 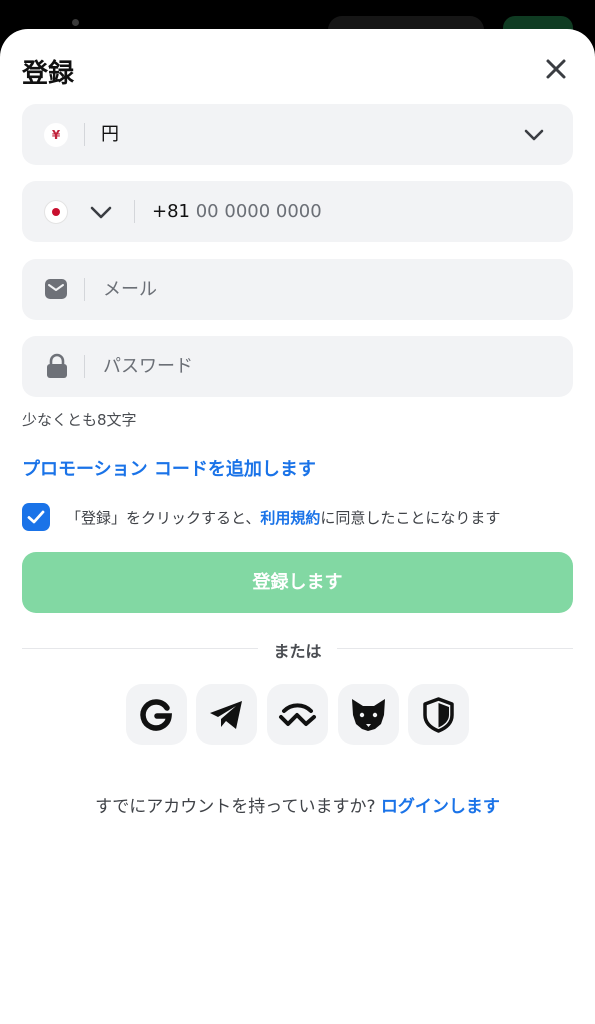 I want to click on phone-field: +81 00 0000 0000, so click(x=297, y=211).